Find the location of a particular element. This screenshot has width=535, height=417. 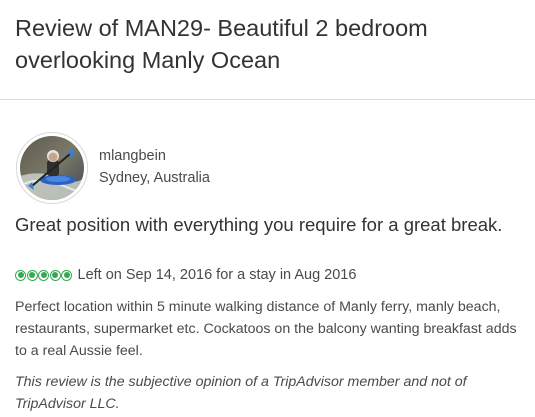

bubble-rating is located at coordinates (44, 275).